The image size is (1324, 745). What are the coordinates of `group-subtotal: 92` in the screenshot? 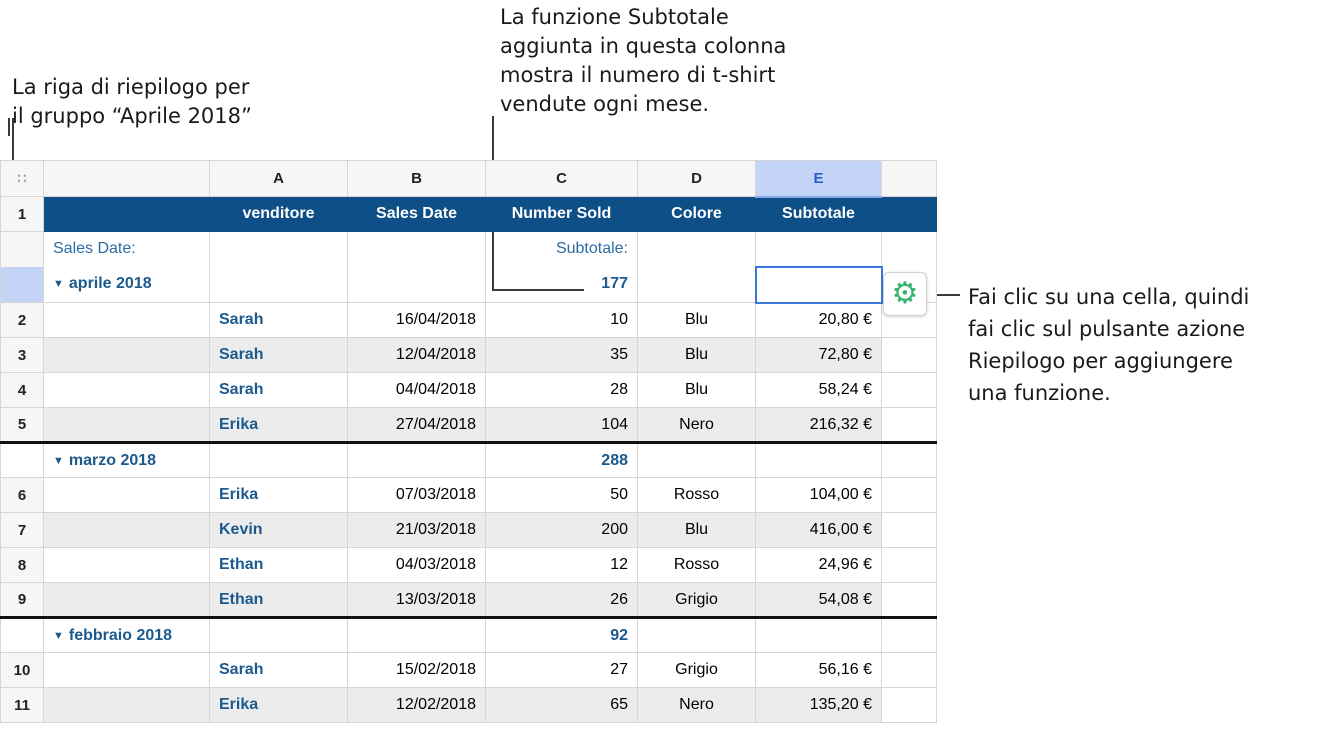 It's located at (561, 634).